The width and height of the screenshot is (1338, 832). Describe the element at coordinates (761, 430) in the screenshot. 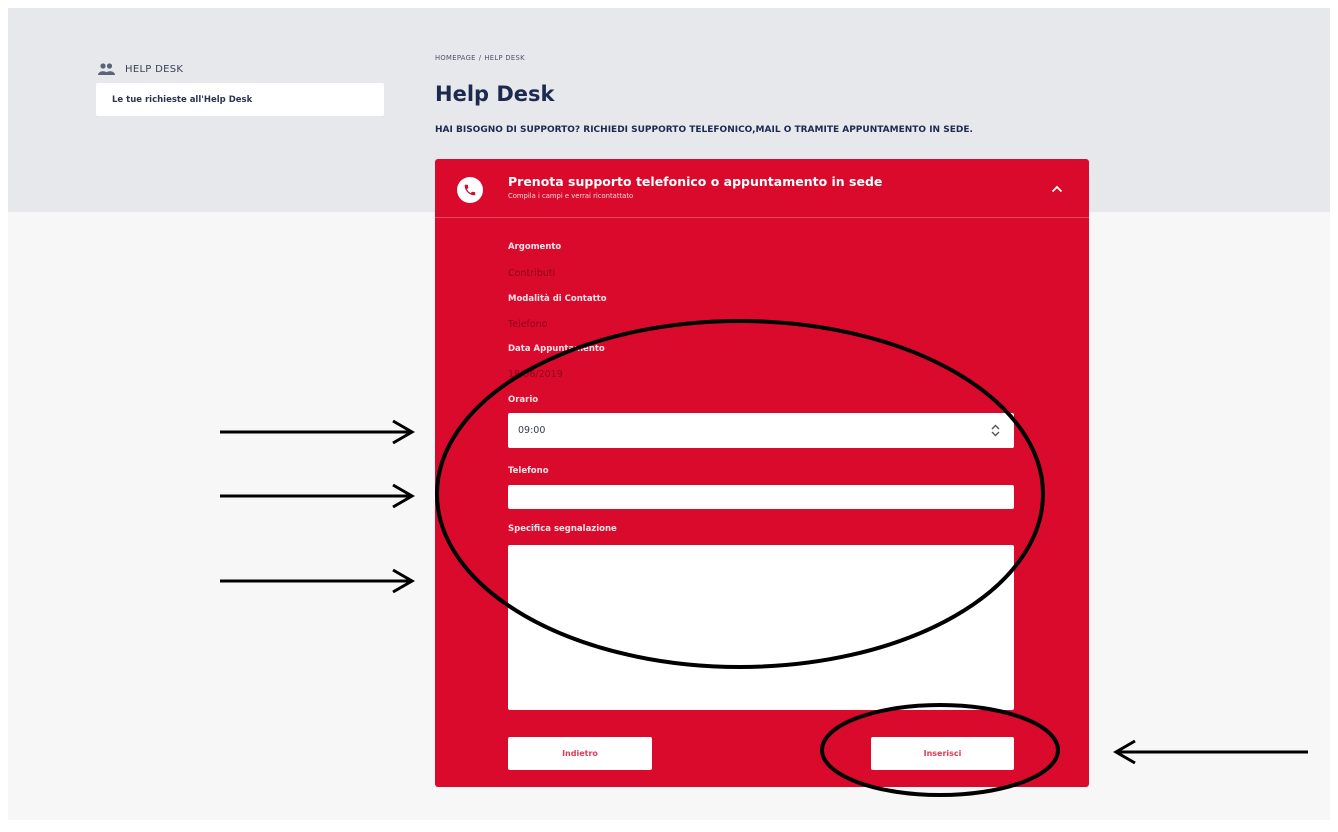

I see `orario-select: 09:00` at that location.